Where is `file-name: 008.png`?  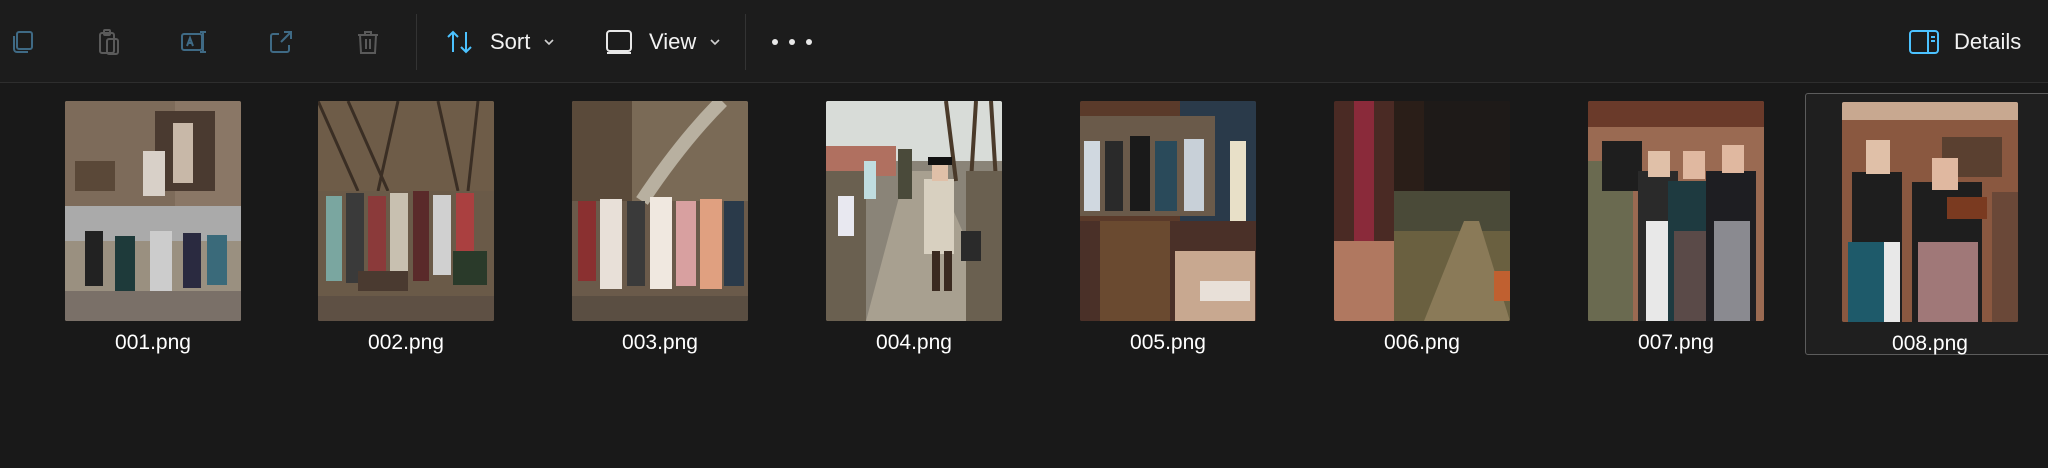
file-name: 008.png is located at coordinates (1930, 343).